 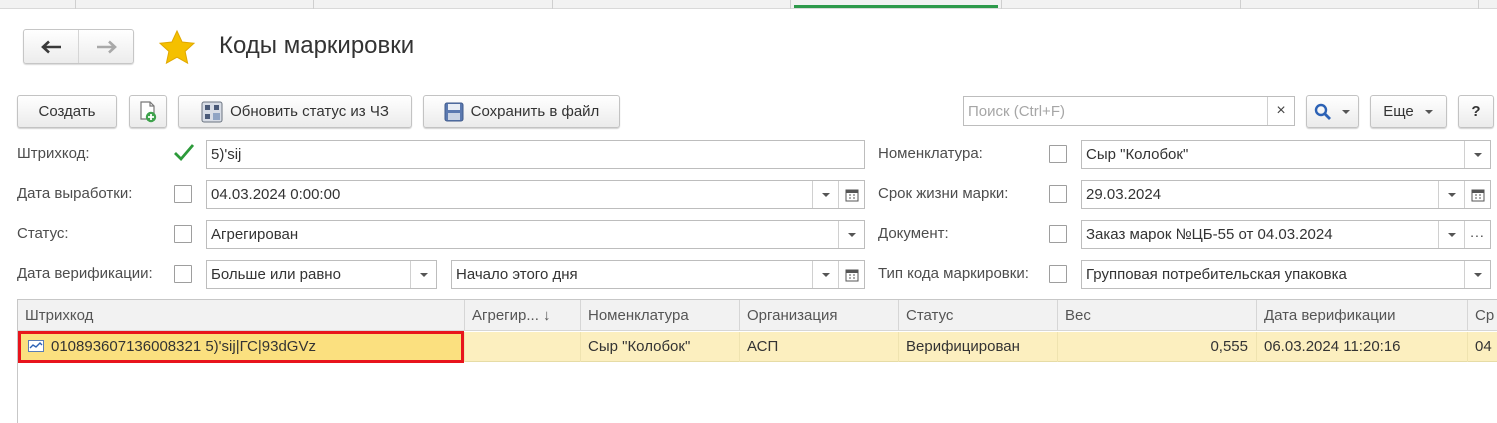 What do you see at coordinates (1322, 111) in the screenshot?
I see `search-icon` at bounding box center [1322, 111].